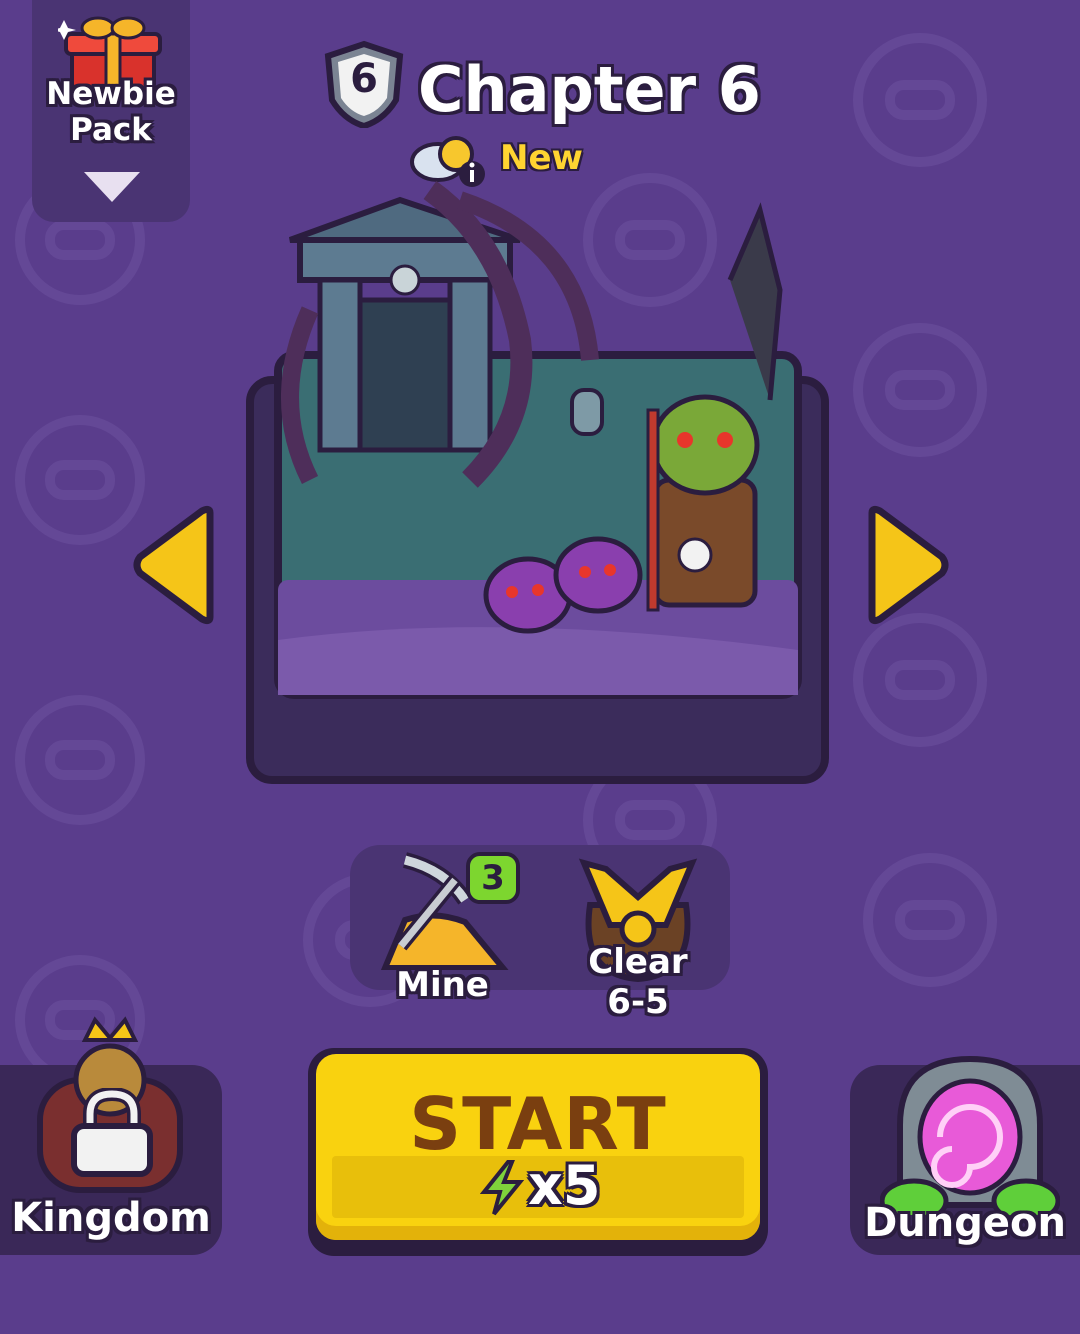  I want to click on clear-label: Clear 6-5, so click(638, 982).